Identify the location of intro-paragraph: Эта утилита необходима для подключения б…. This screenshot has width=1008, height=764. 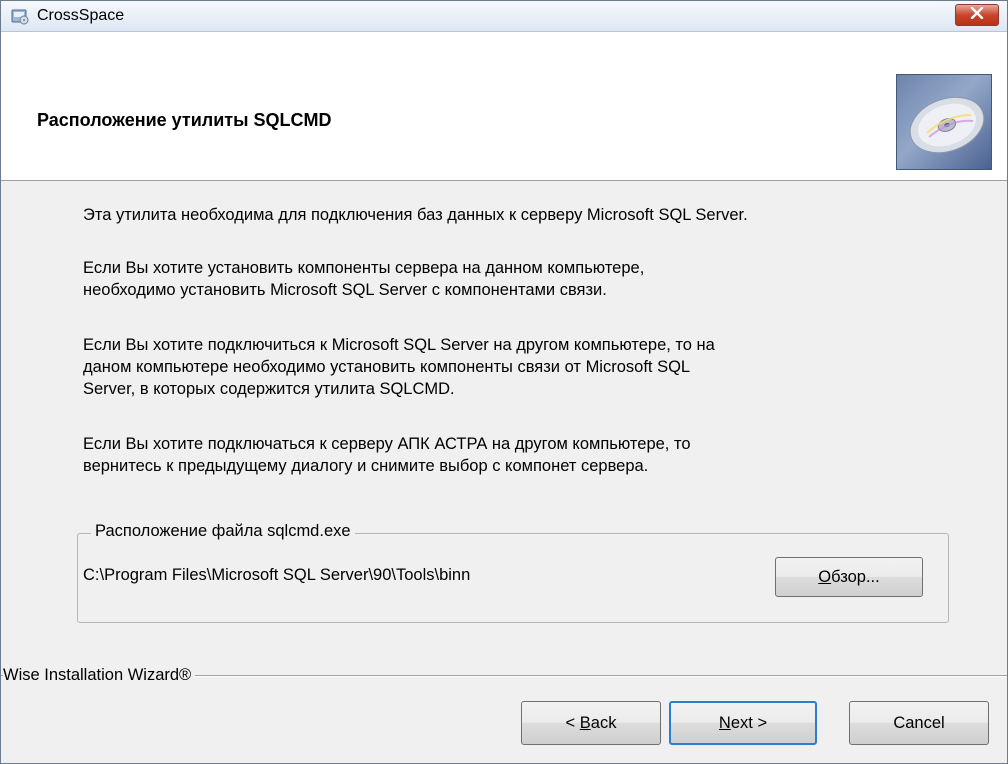
(415, 215).